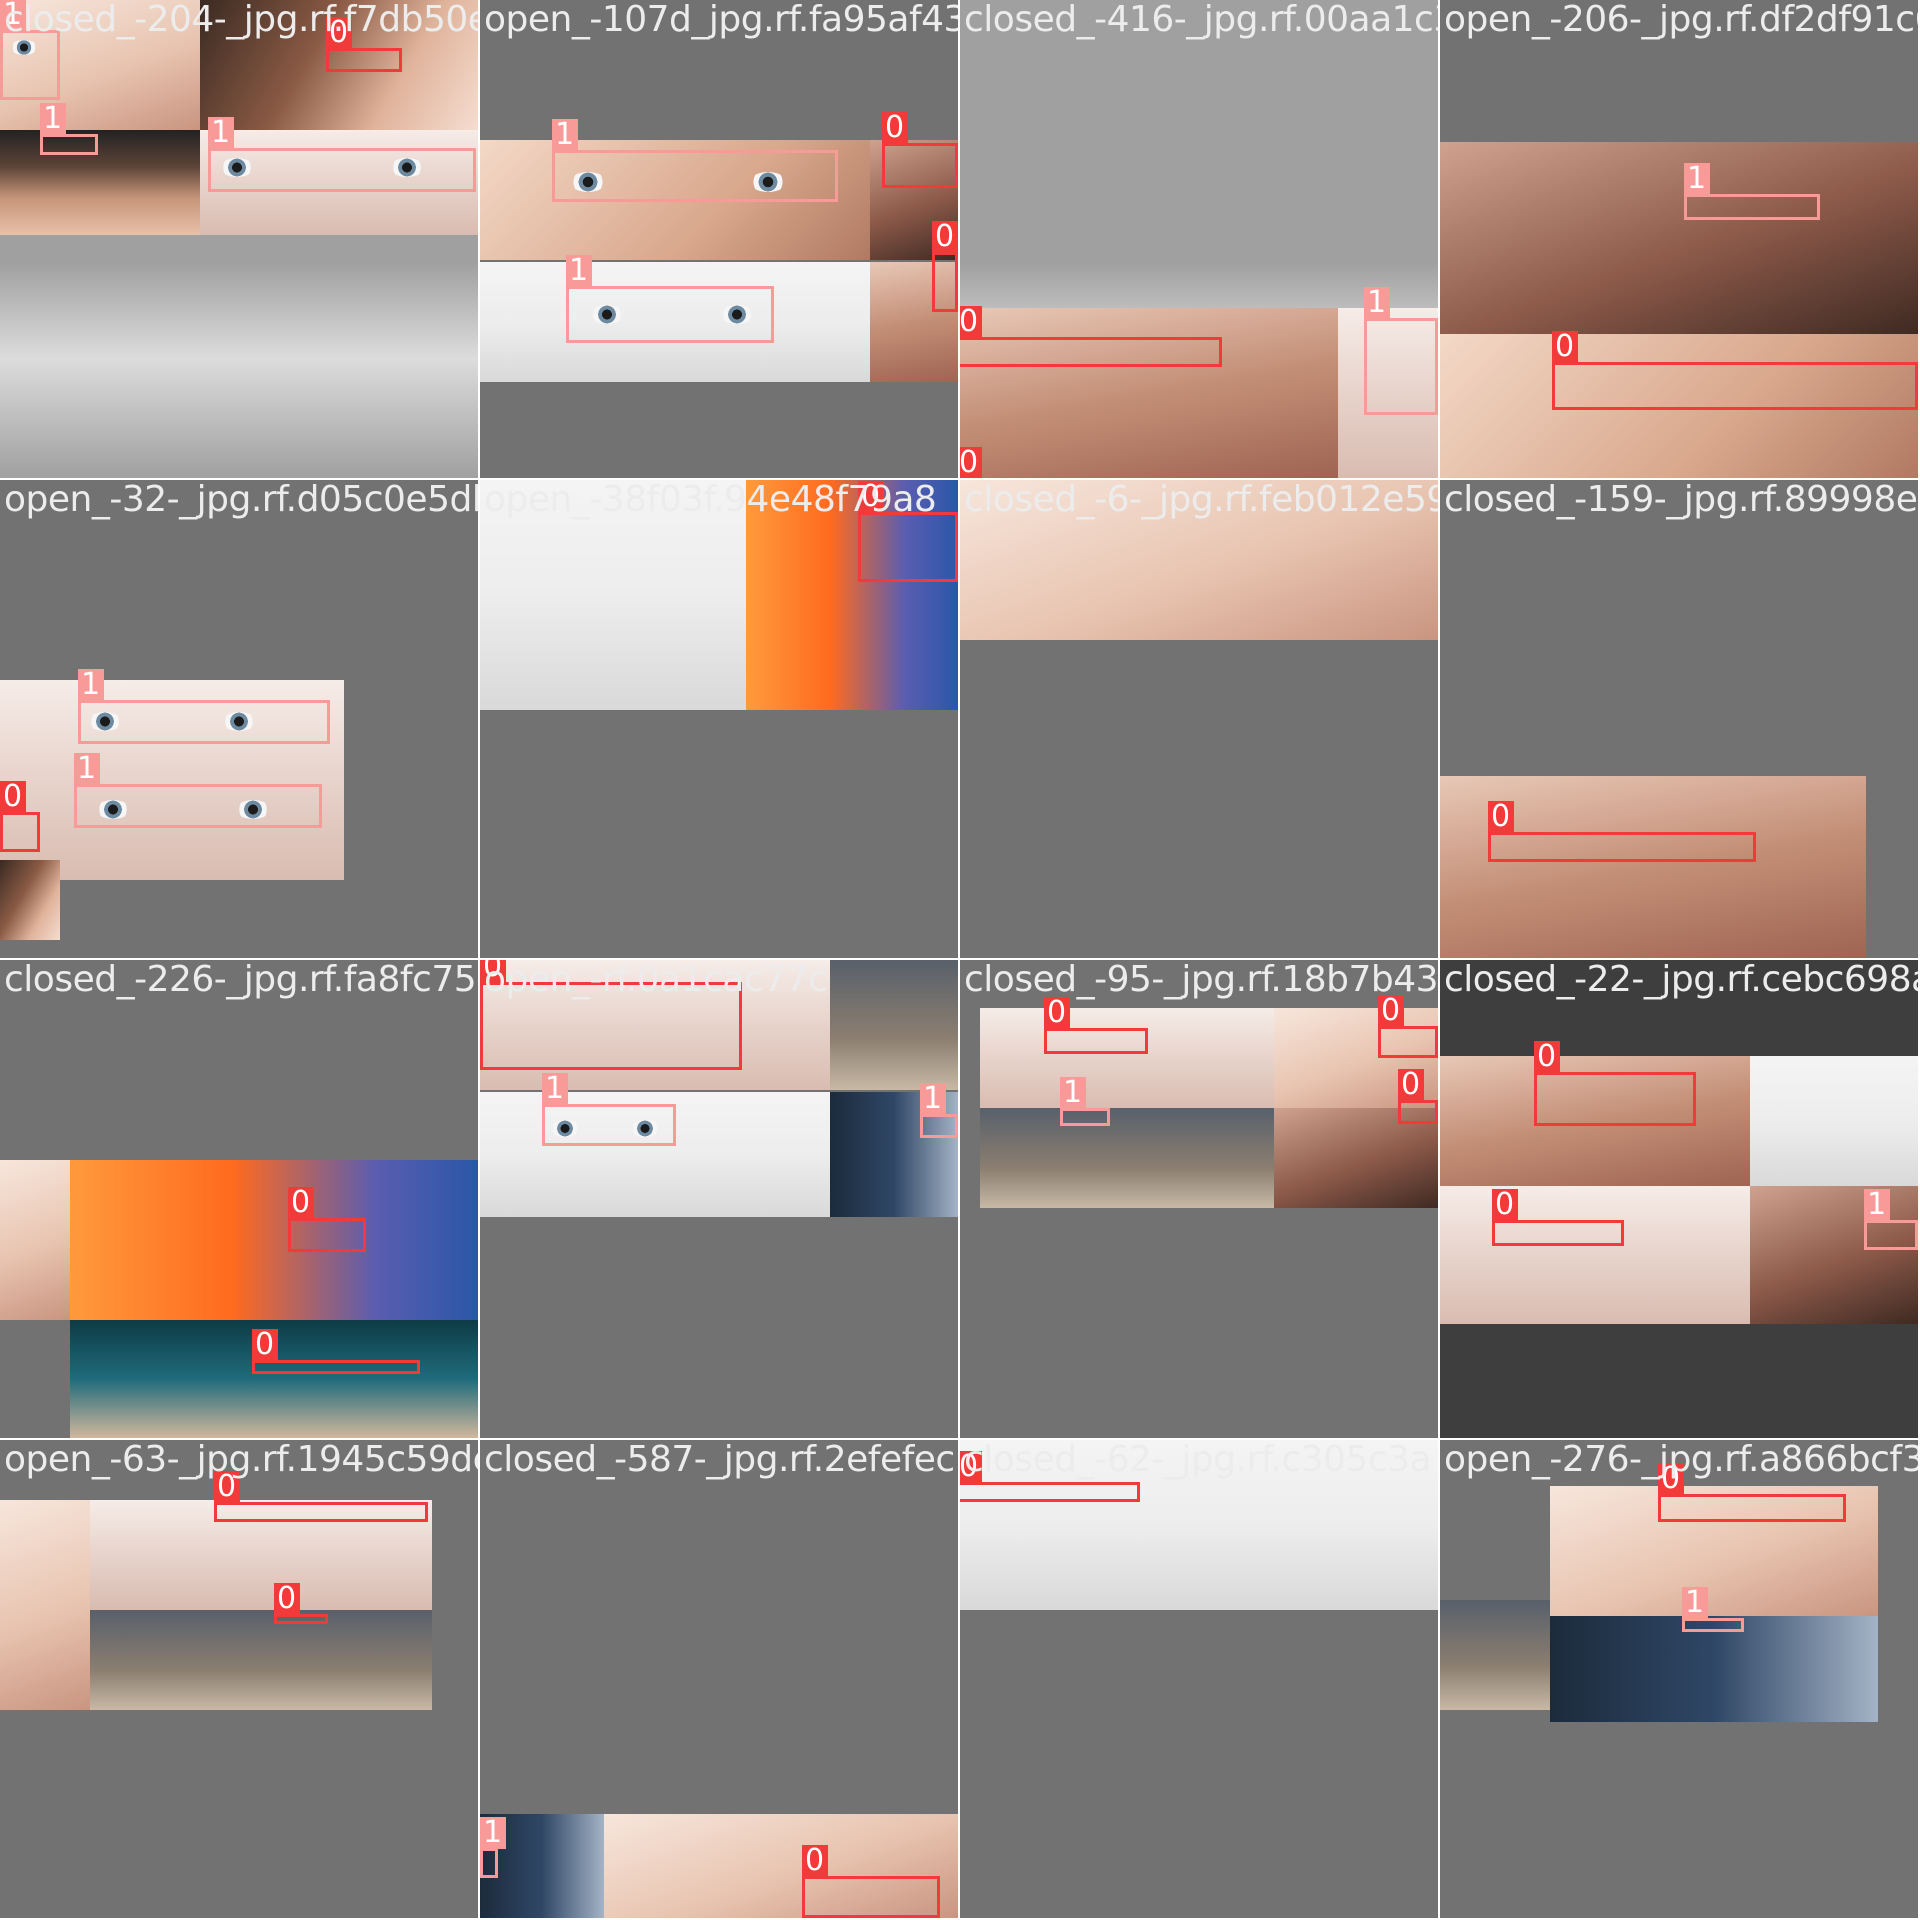 This screenshot has width=1920, height=1920. Describe the element at coordinates (1199, 1679) in the screenshot. I see `mosaic-tile: 0 closed_-62-_jpg.rf.c305c3a` at that location.